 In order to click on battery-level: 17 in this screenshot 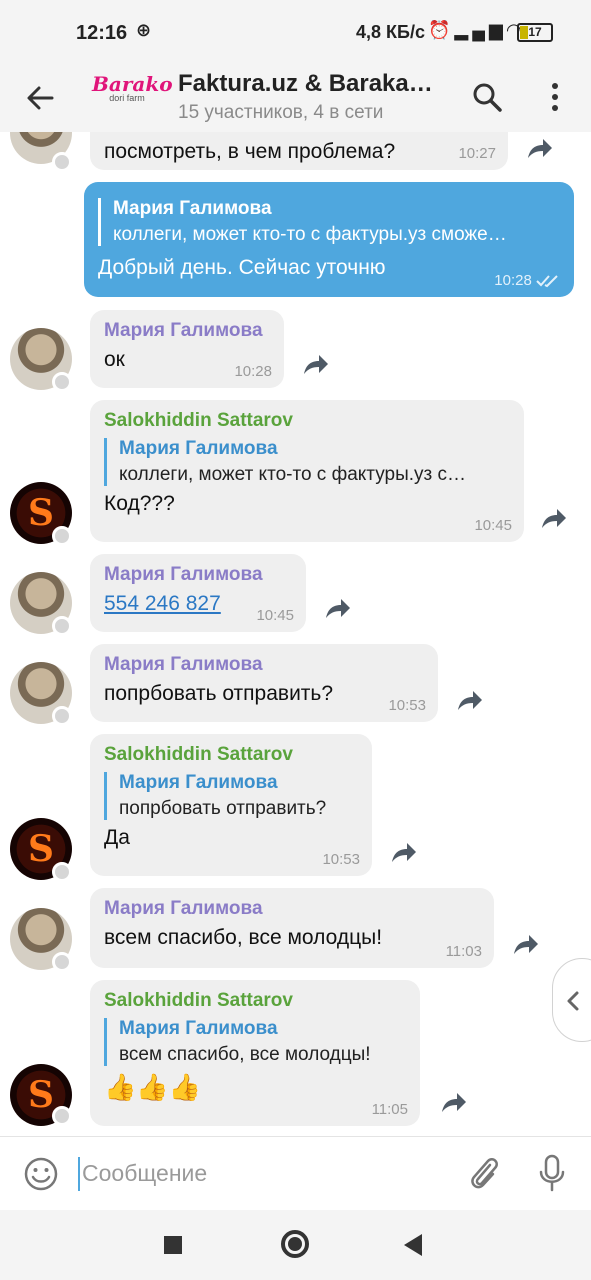, I will do `click(535, 32)`.